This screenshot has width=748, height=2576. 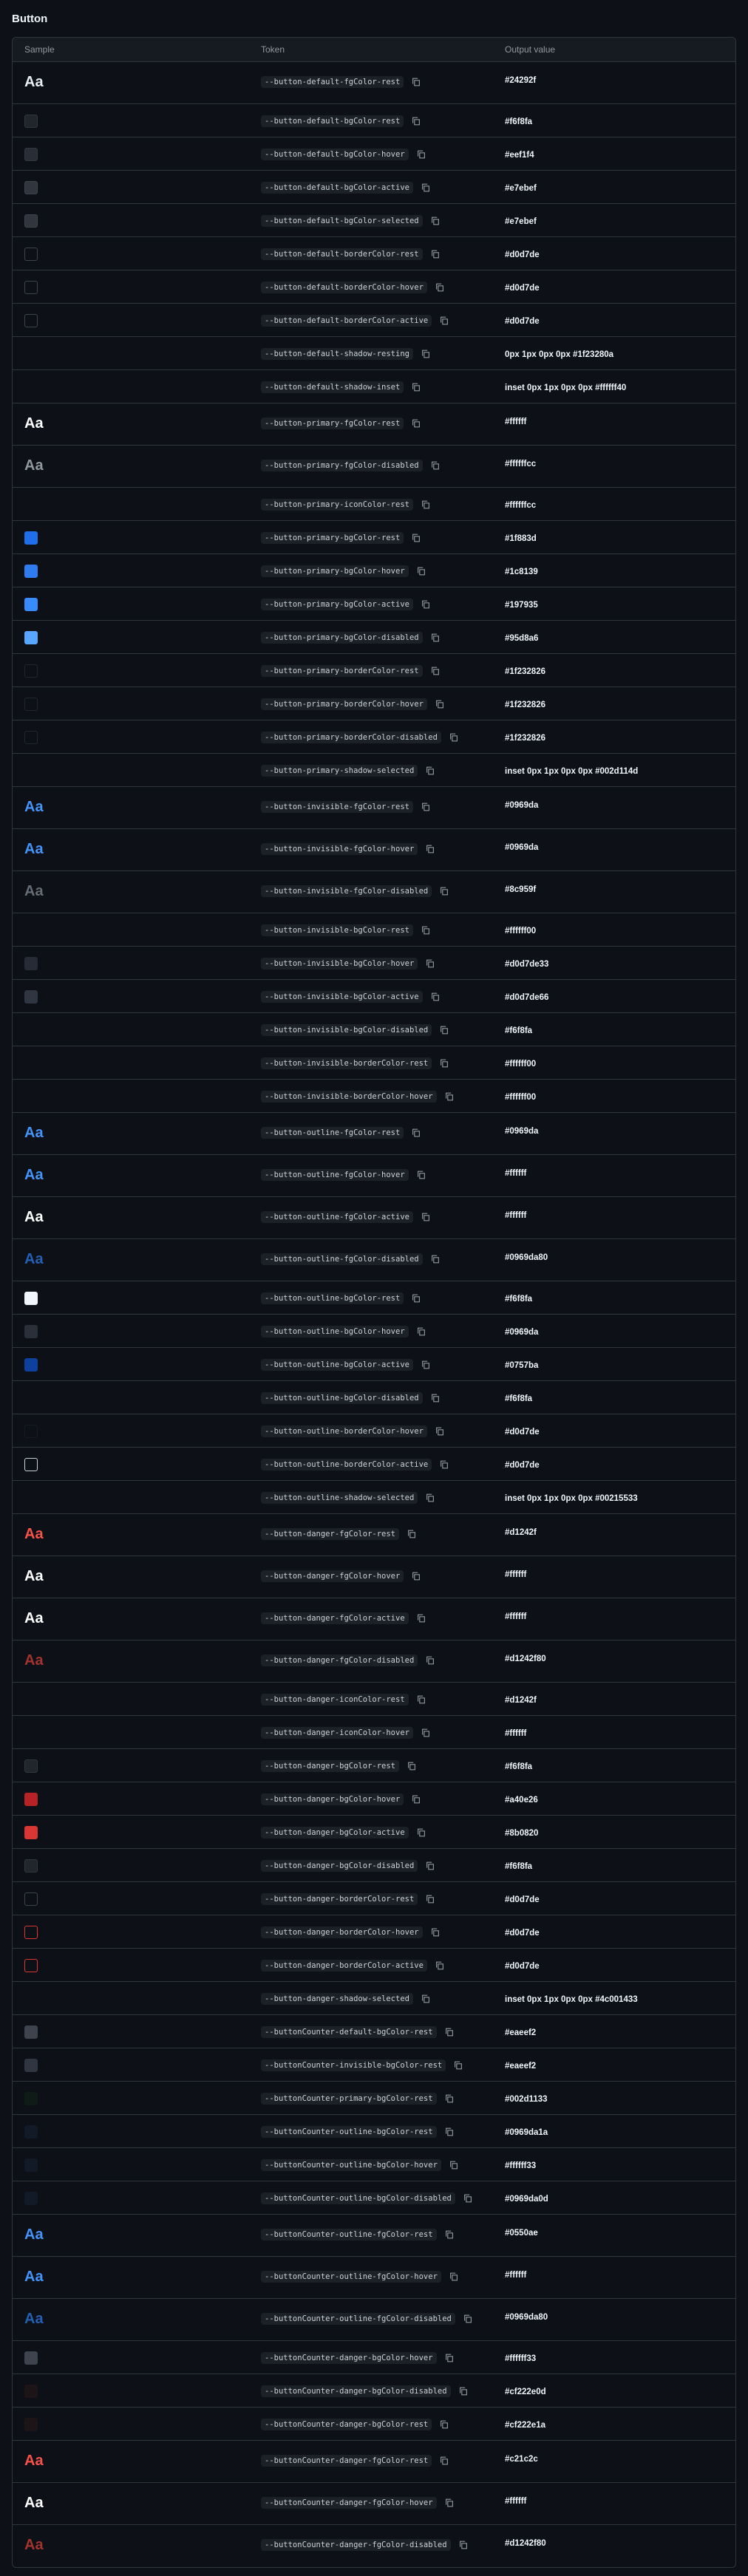 What do you see at coordinates (614, 2311) in the screenshot?
I see `output-cell: #0969da80` at bounding box center [614, 2311].